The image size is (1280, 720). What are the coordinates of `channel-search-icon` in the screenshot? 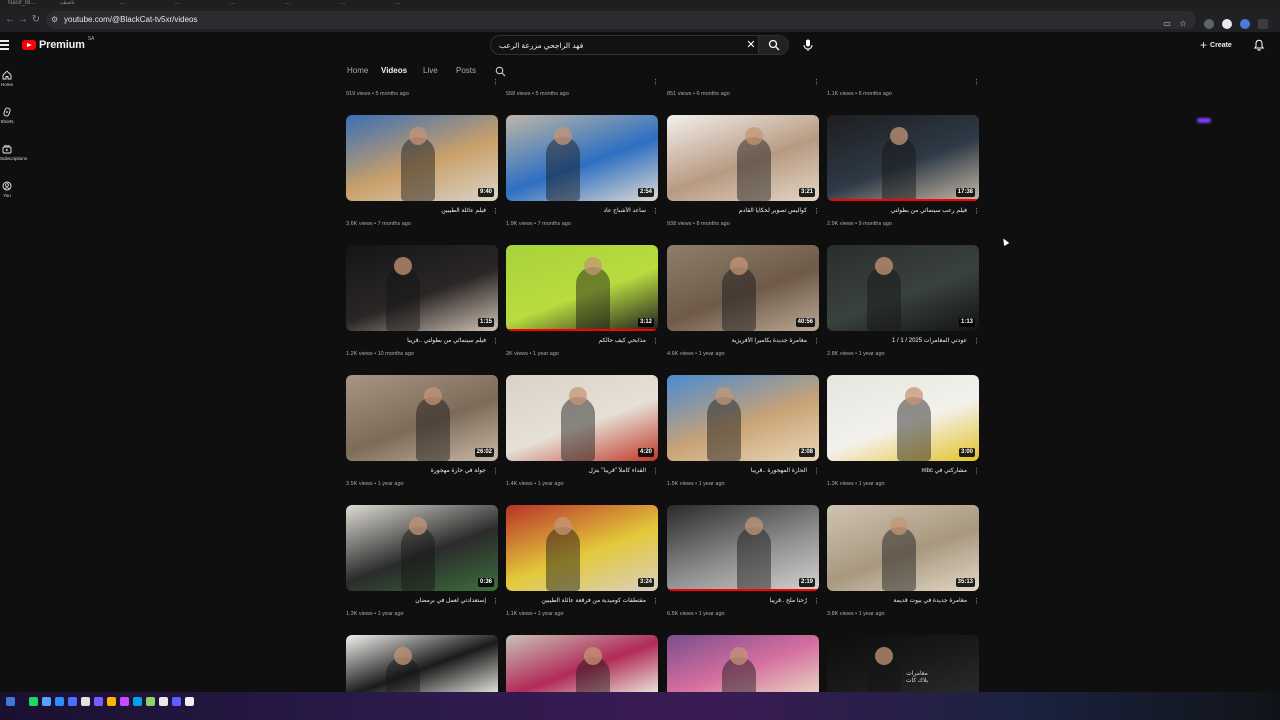 It's located at (500, 71).